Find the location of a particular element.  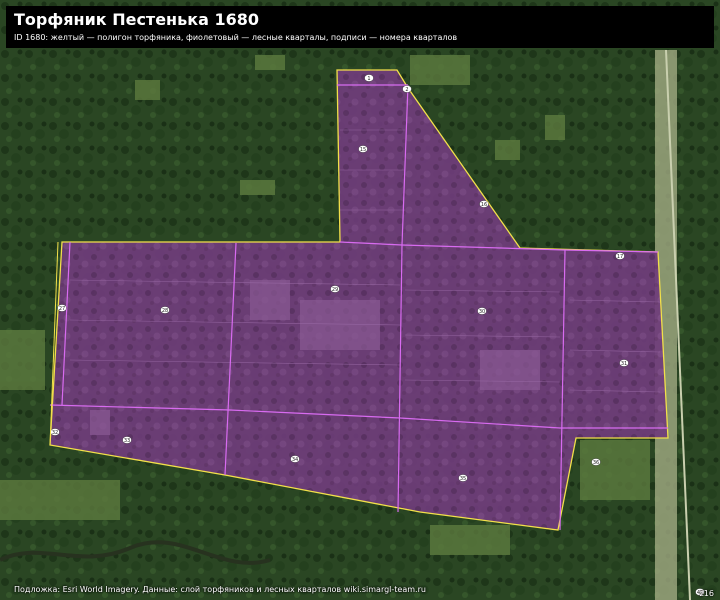

zoom-label: z16 is located at coordinates (706, 593).